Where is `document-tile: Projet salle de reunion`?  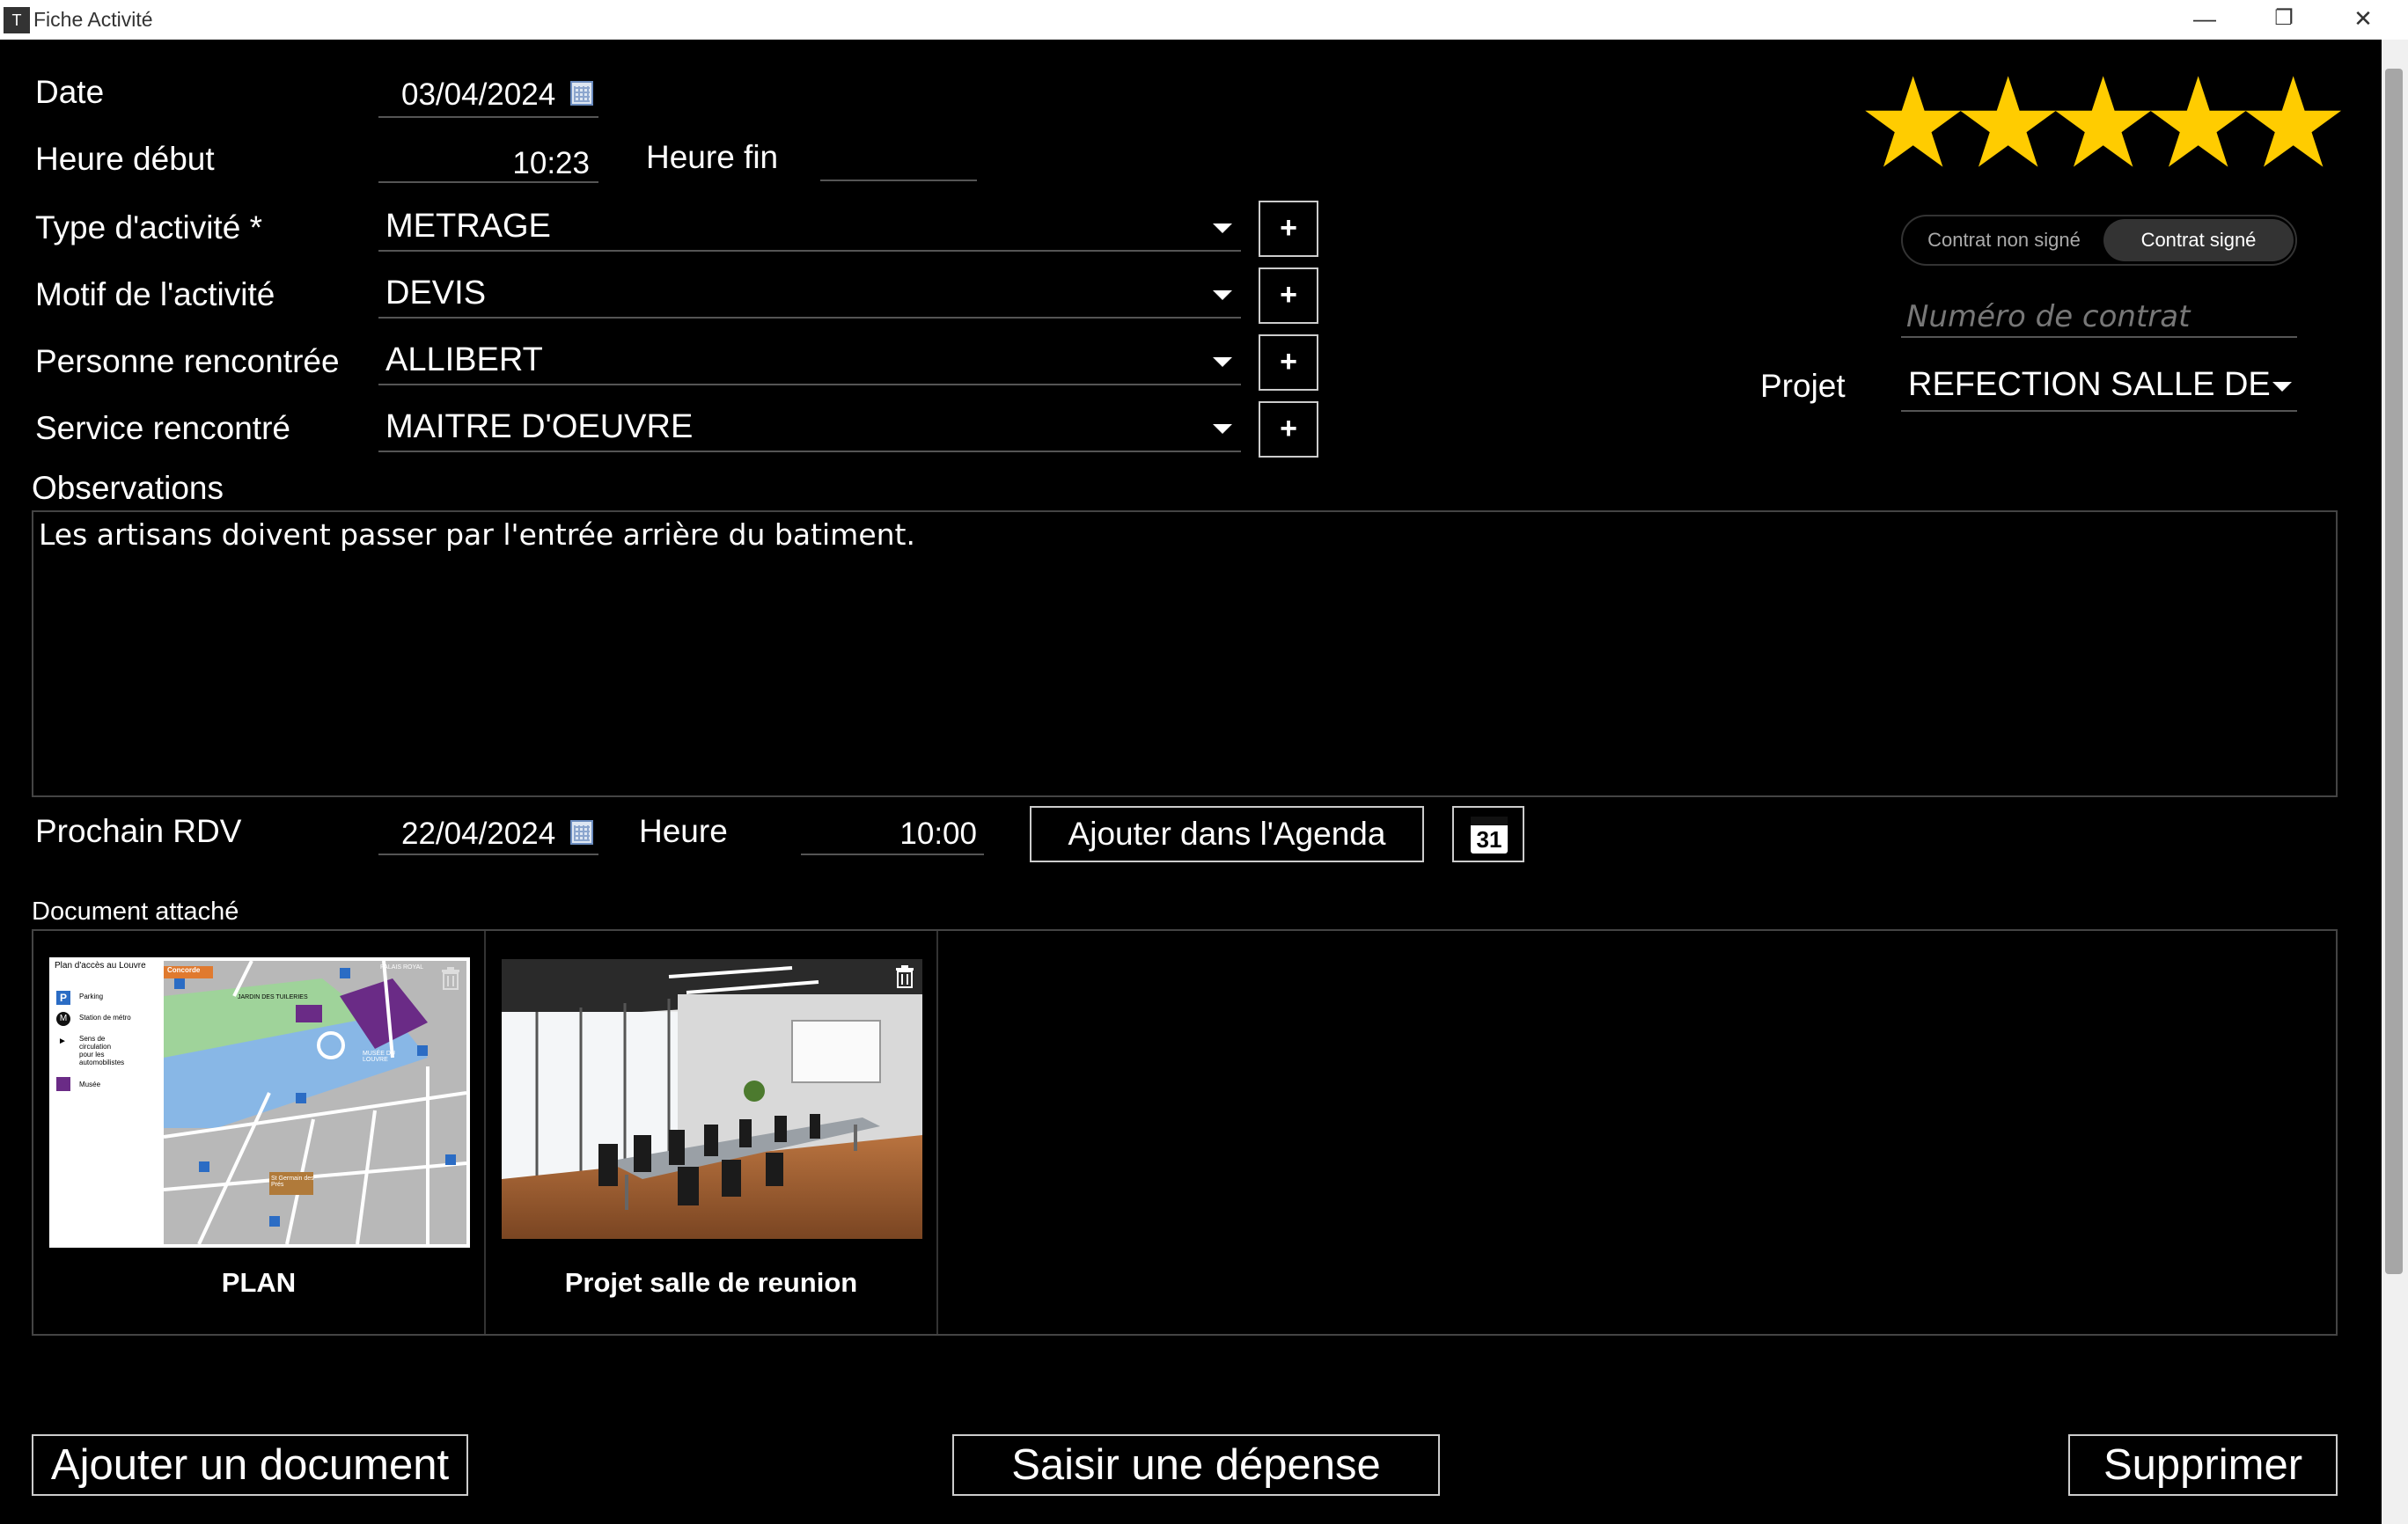 document-tile: Projet salle de reunion is located at coordinates (712, 1133).